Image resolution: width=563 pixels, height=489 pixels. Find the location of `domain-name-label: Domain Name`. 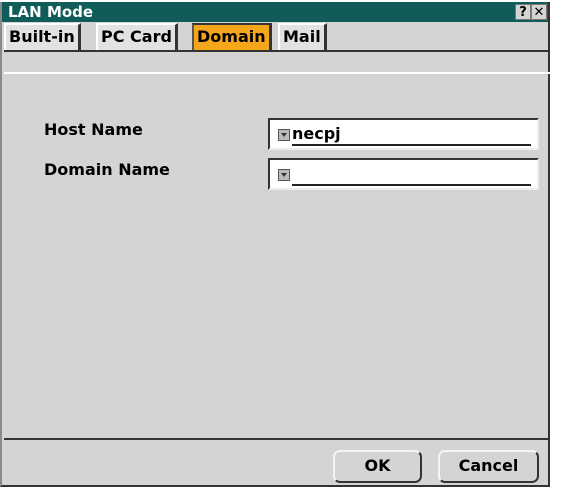

domain-name-label: Domain Name is located at coordinates (107, 169).